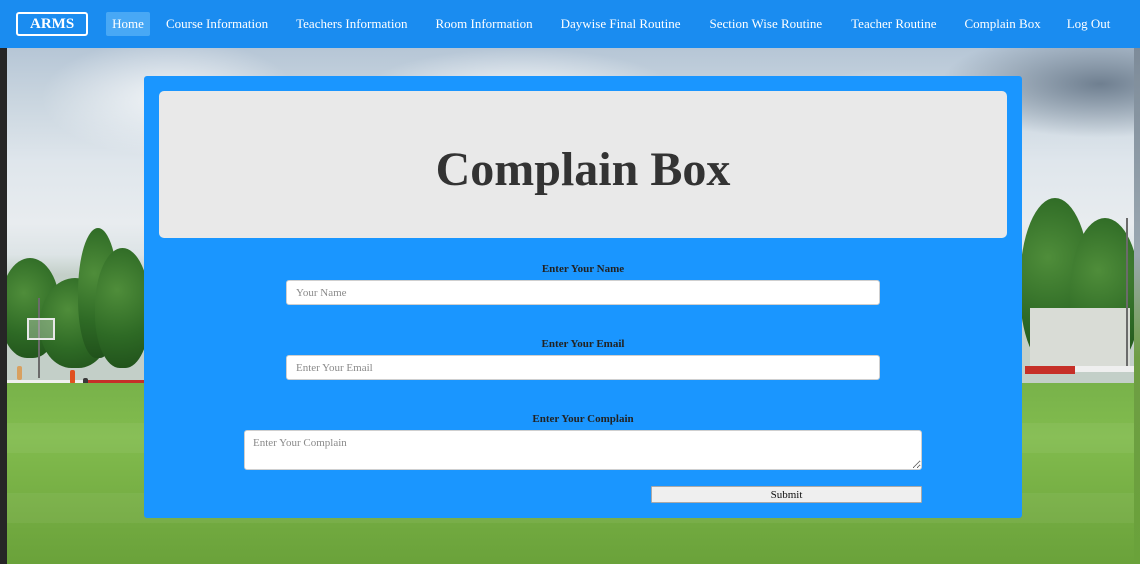 The image size is (1140, 564). Describe the element at coordinates (217, 24) in the screenshot. I see `nav-item-course-information: Course Information` at that location.